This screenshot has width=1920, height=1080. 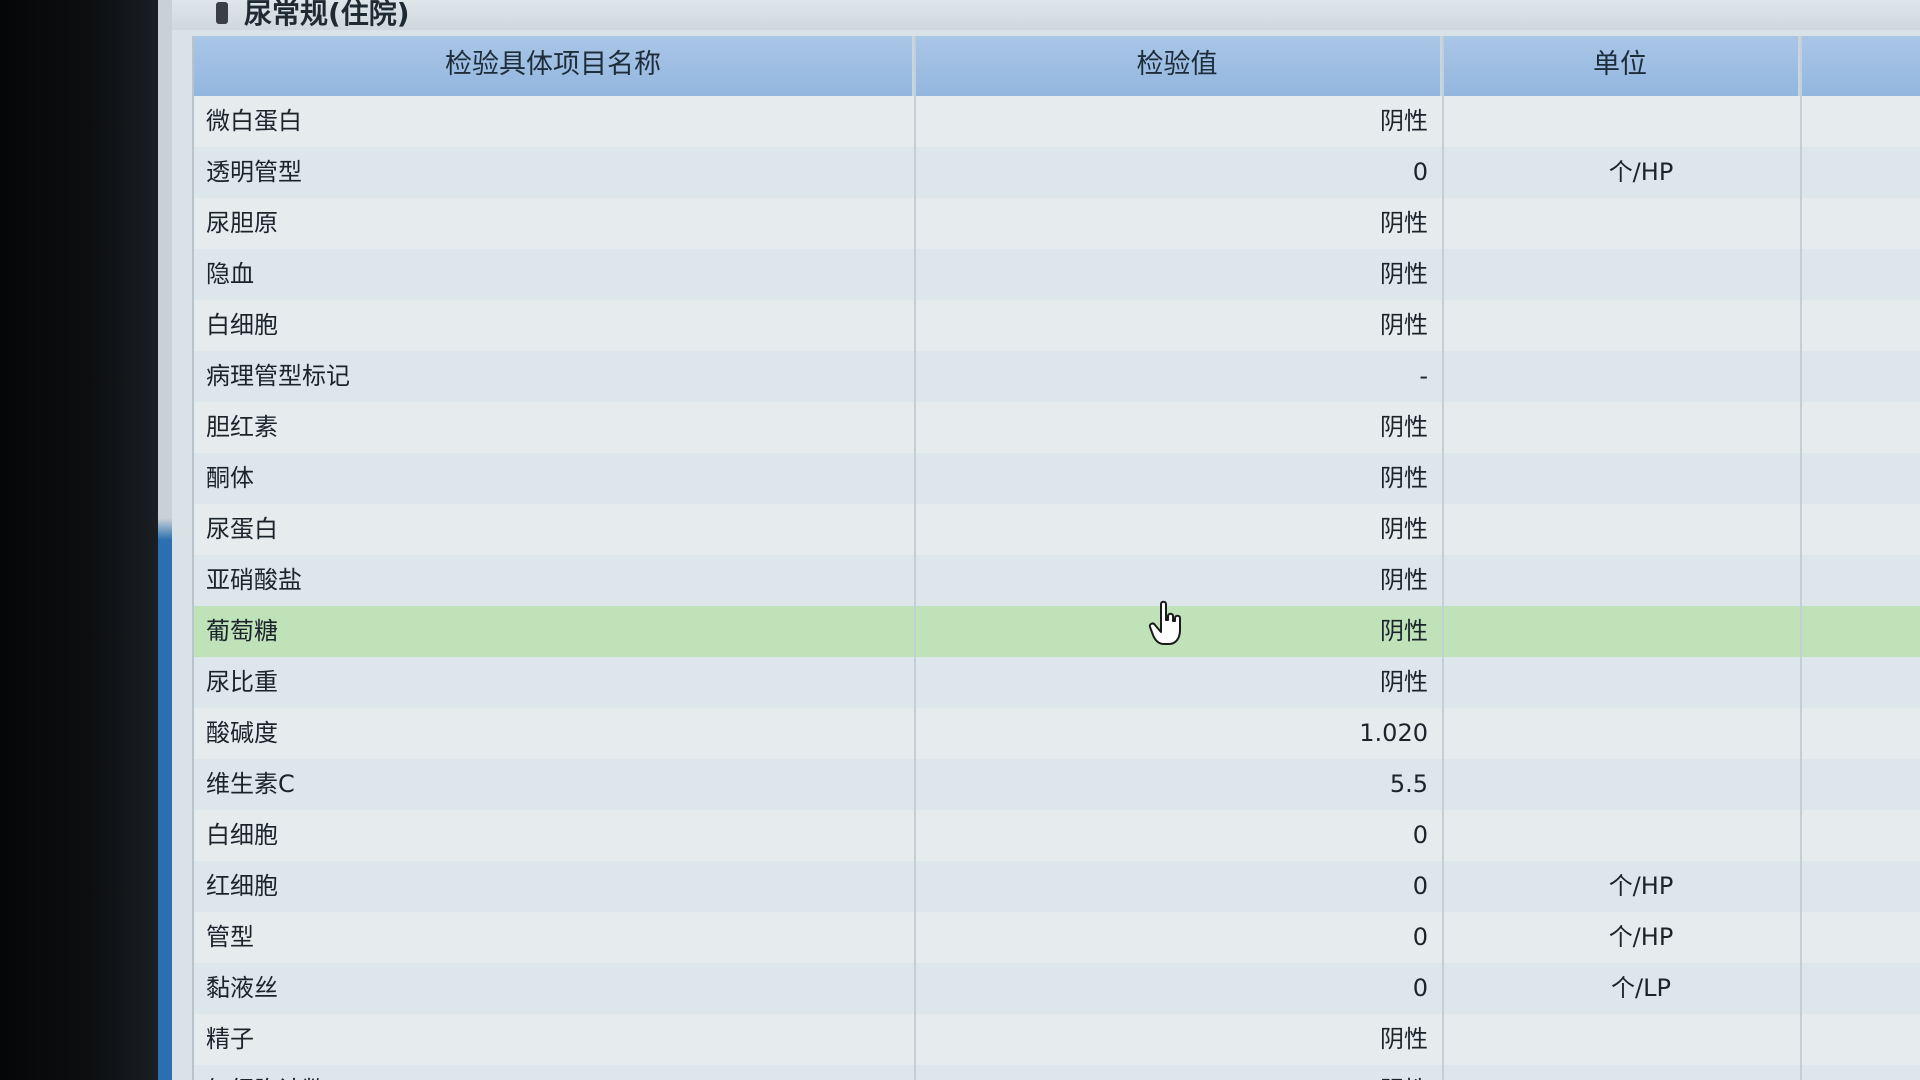 What do you see at coordinates (1057, 631) in the screenshot?
I see `table-row: 葡萄糖 阴性` at bounding box center [1057, 631].